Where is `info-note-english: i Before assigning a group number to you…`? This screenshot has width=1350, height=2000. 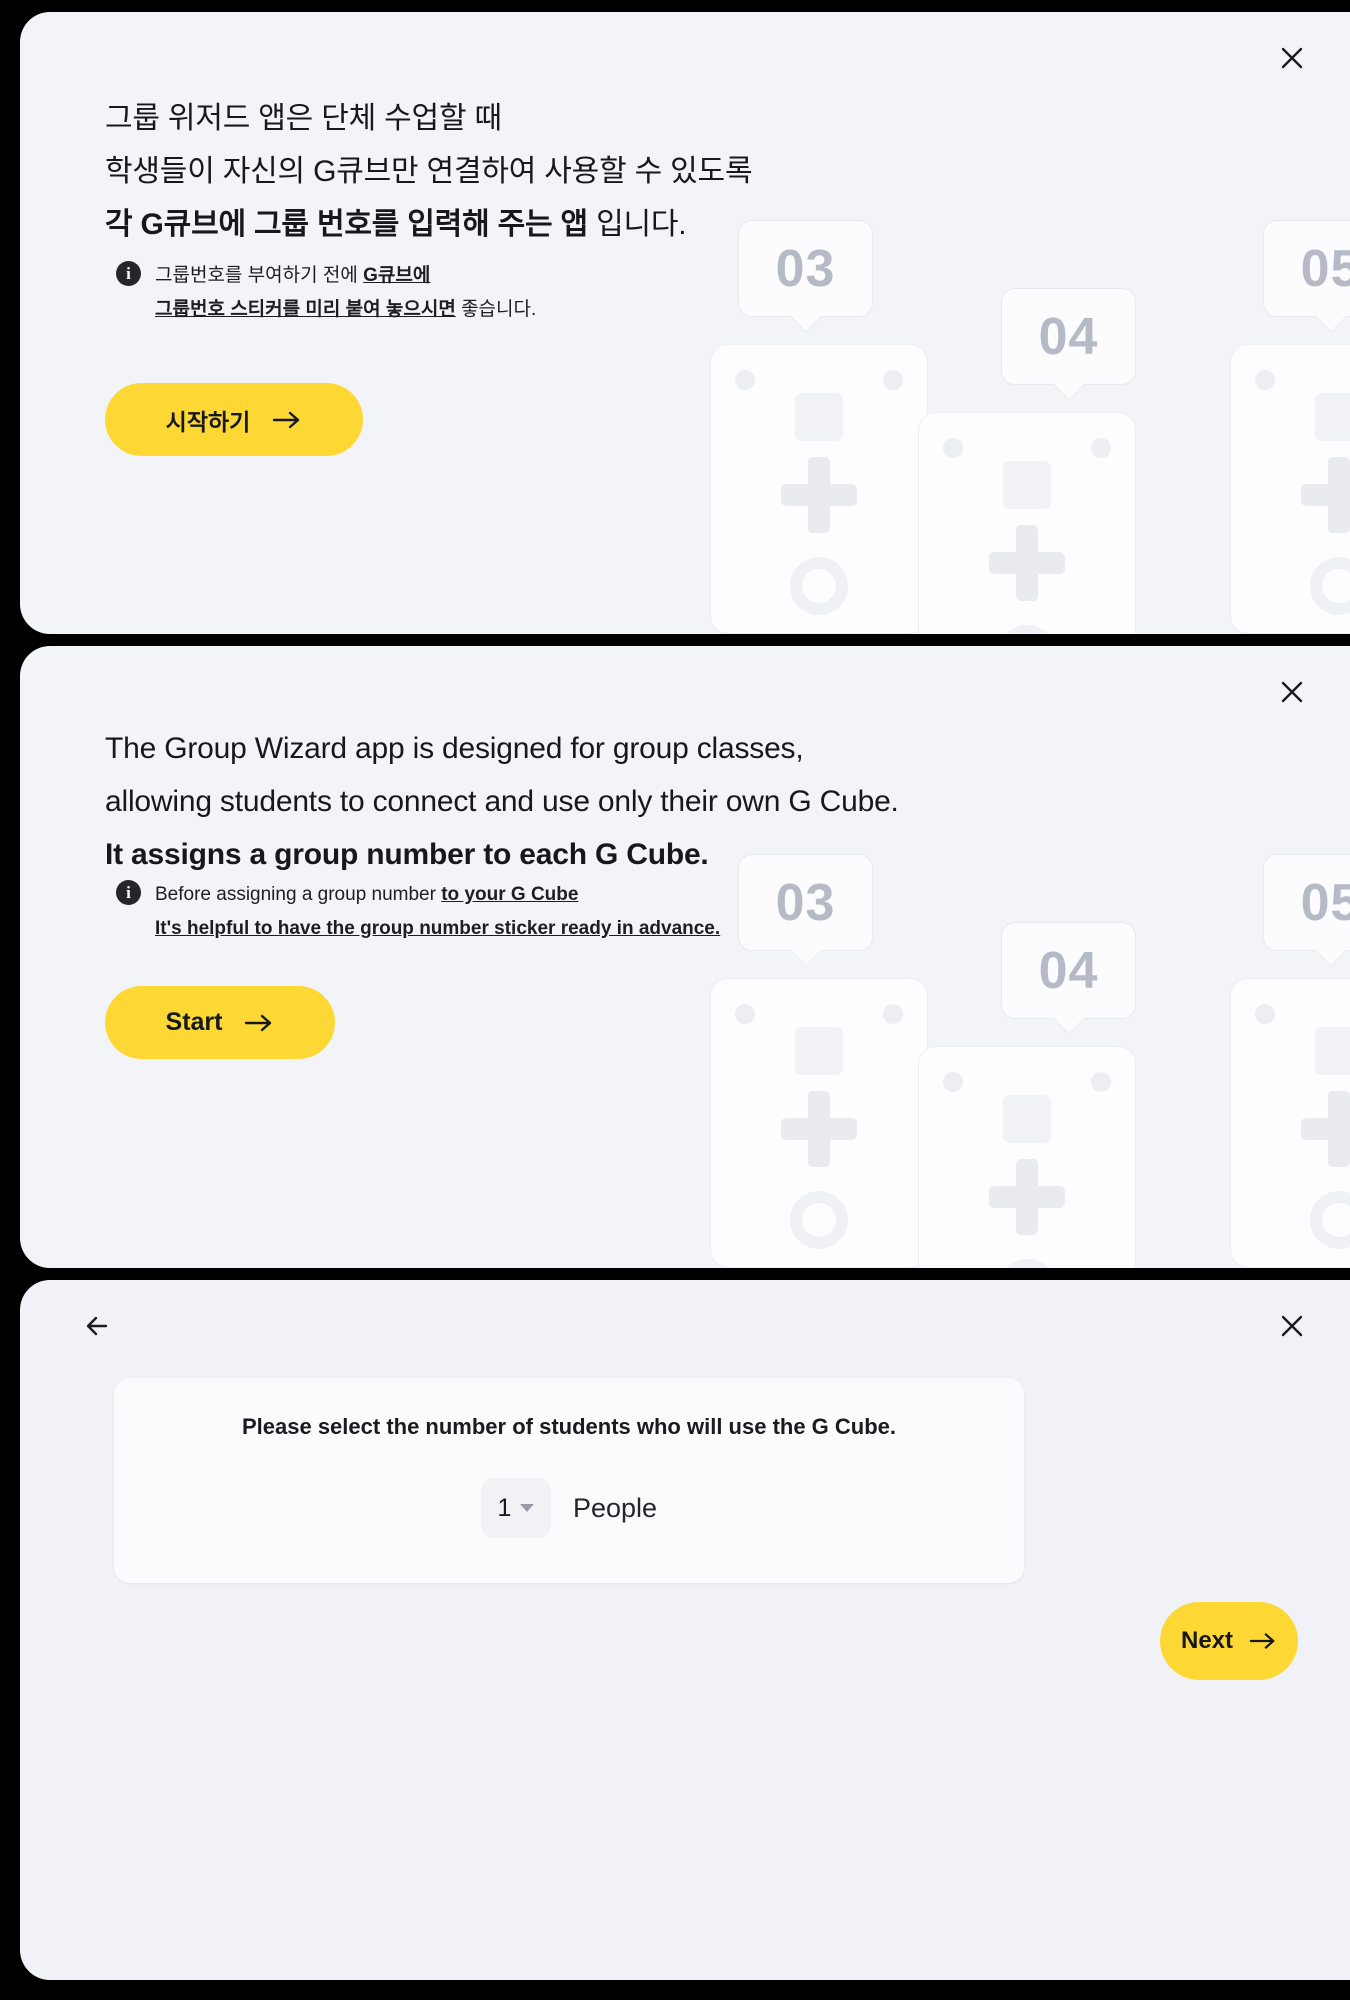 info-note-english: i Before assigning a group number to you… is located at coordinates (418, 912).